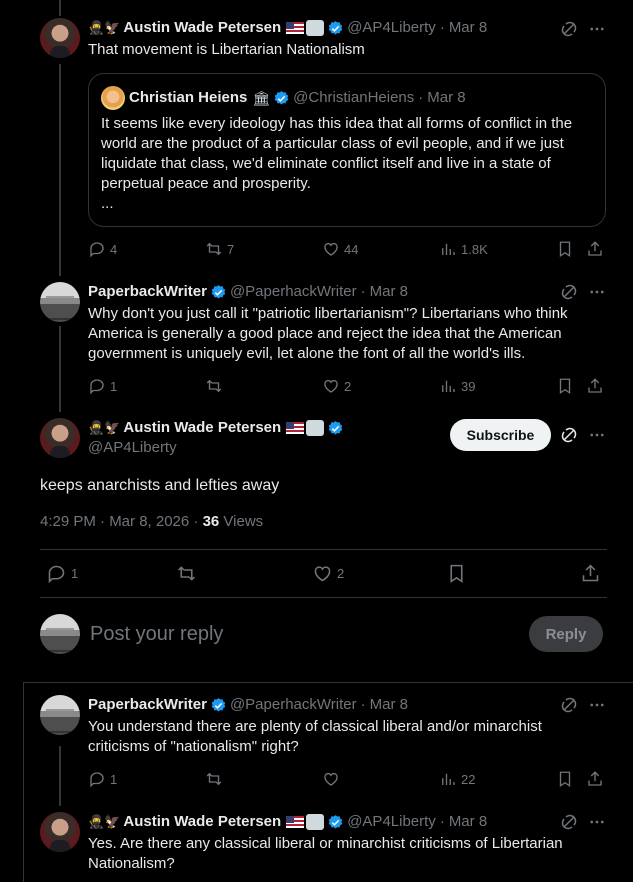 The height and width of the screenshot is (882, 633). Describe the element at coordinates (113, 98) in the screenshot. I see `quote-avatar` at that location.